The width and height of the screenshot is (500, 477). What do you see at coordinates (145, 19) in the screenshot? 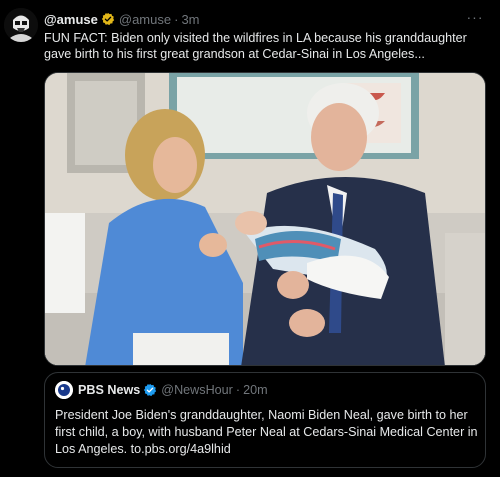
I see `author-handle: @amuse` at bounding box center [145, 19].